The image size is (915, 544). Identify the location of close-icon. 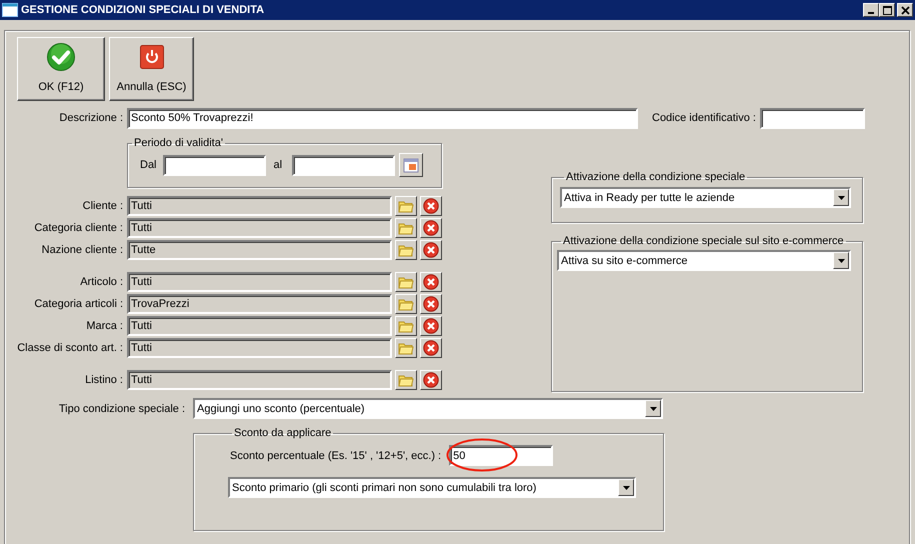
(905, 10).